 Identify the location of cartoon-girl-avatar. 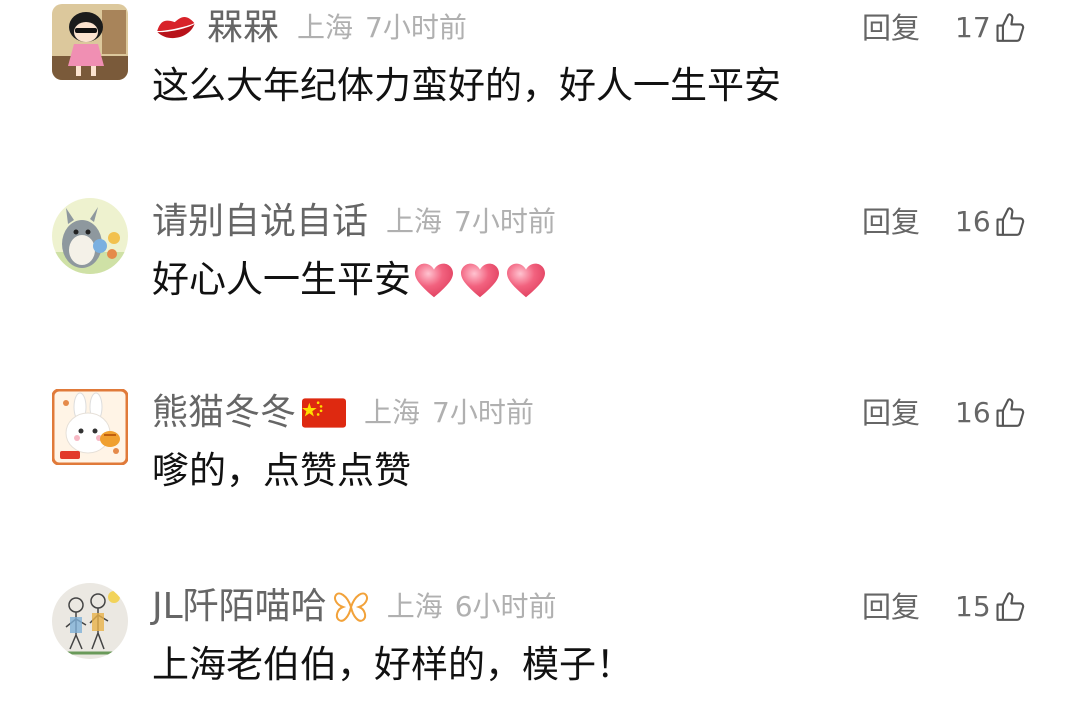
(90, 42).